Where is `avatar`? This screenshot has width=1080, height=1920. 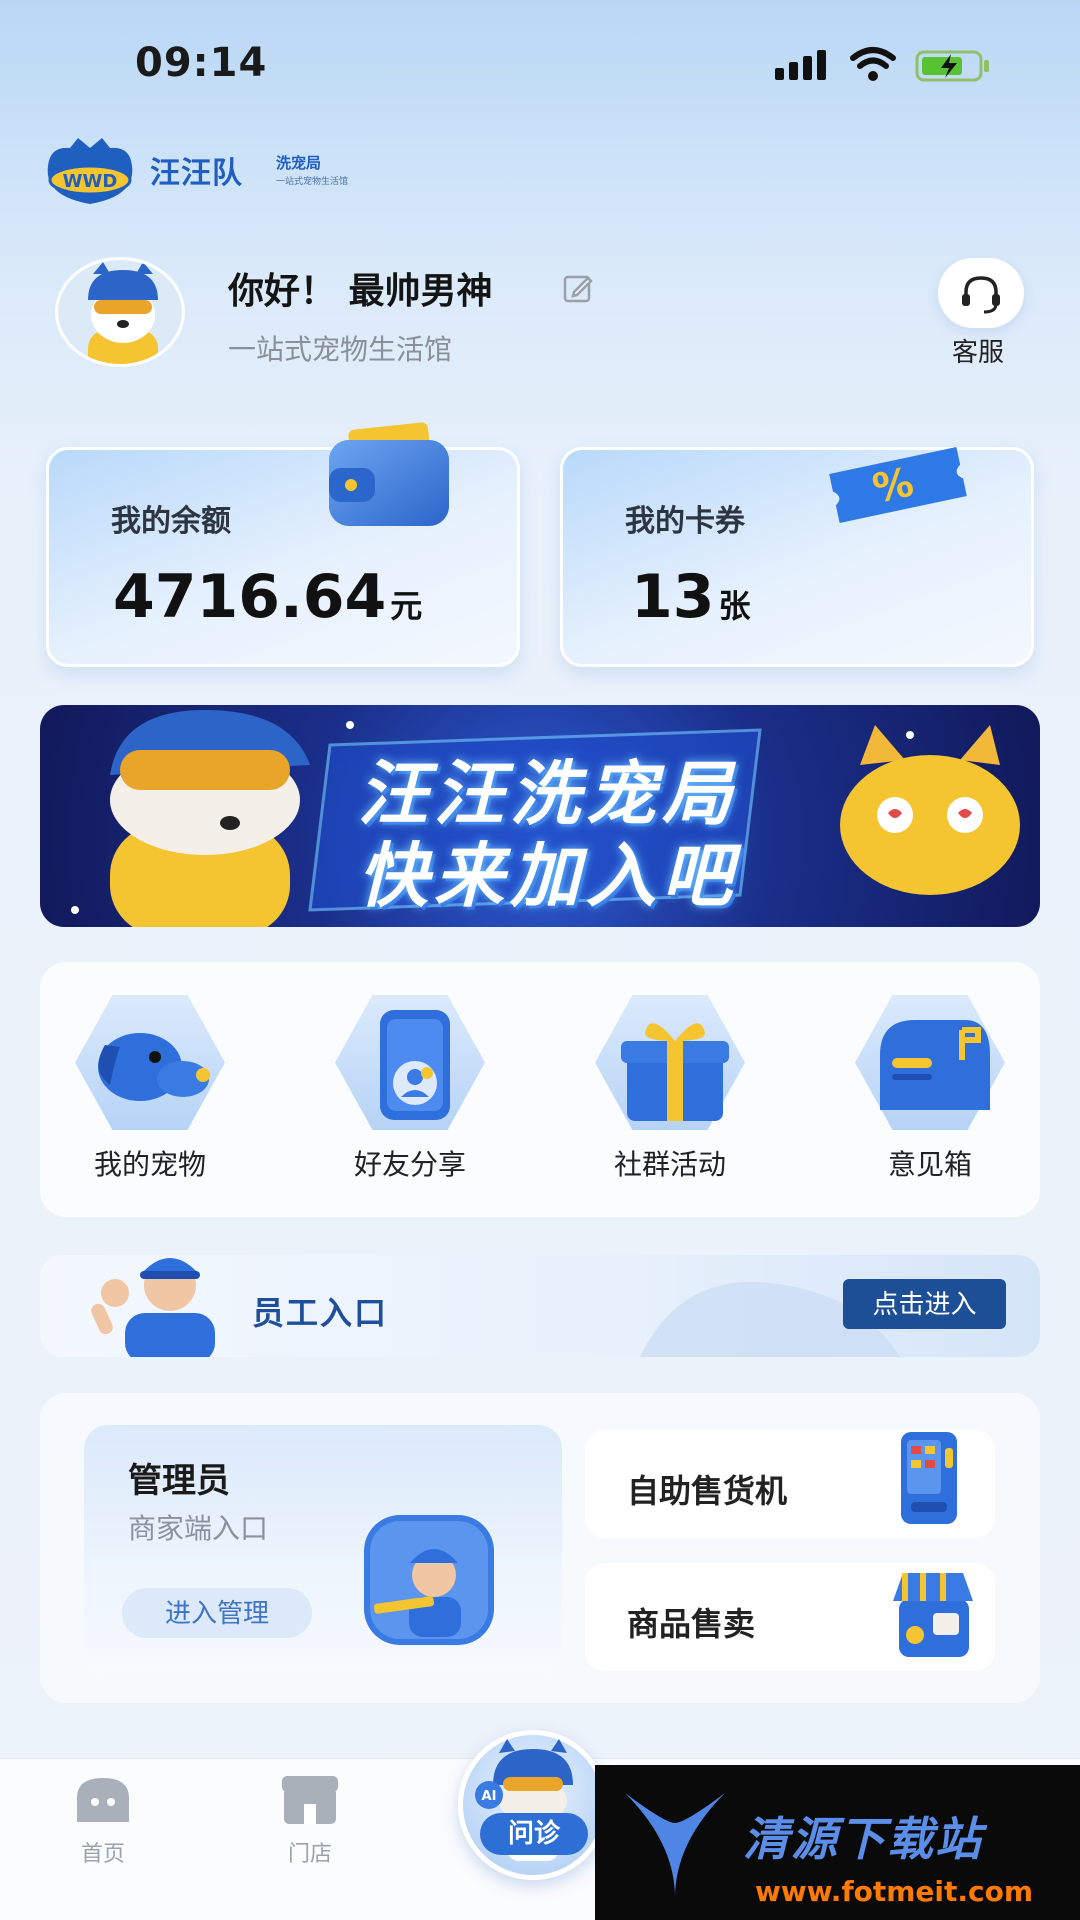
avatar is located at coordinates (120, 312).